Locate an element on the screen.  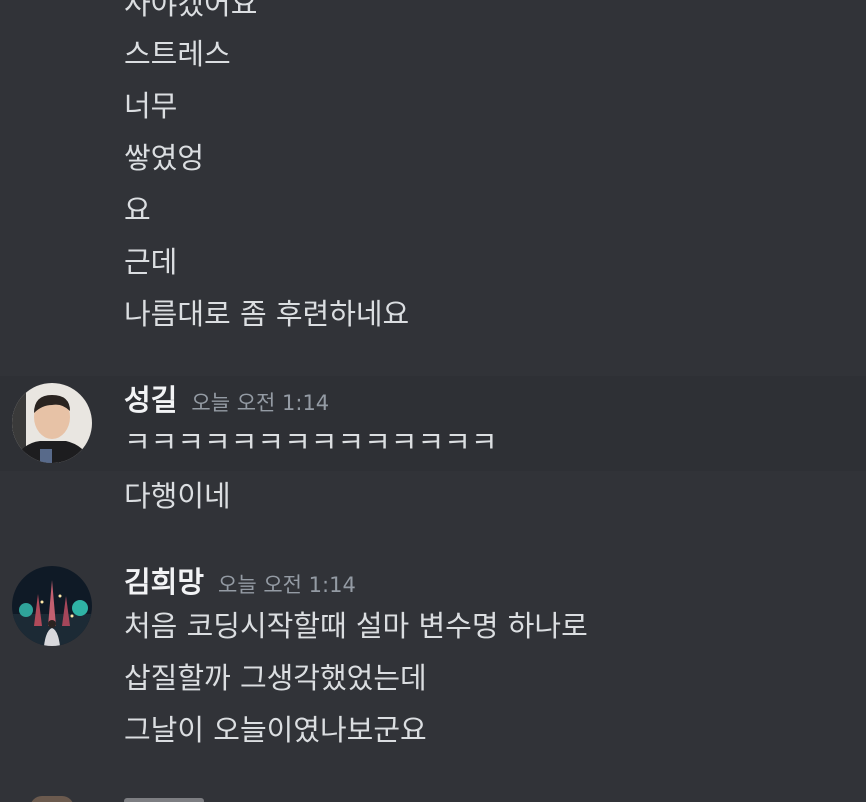
username: 김희망 is located at coordinates (164, 582).